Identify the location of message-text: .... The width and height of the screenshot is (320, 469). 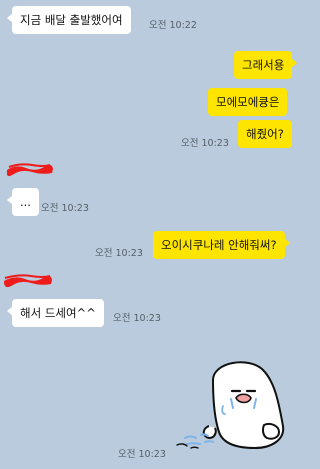
(25, 202).